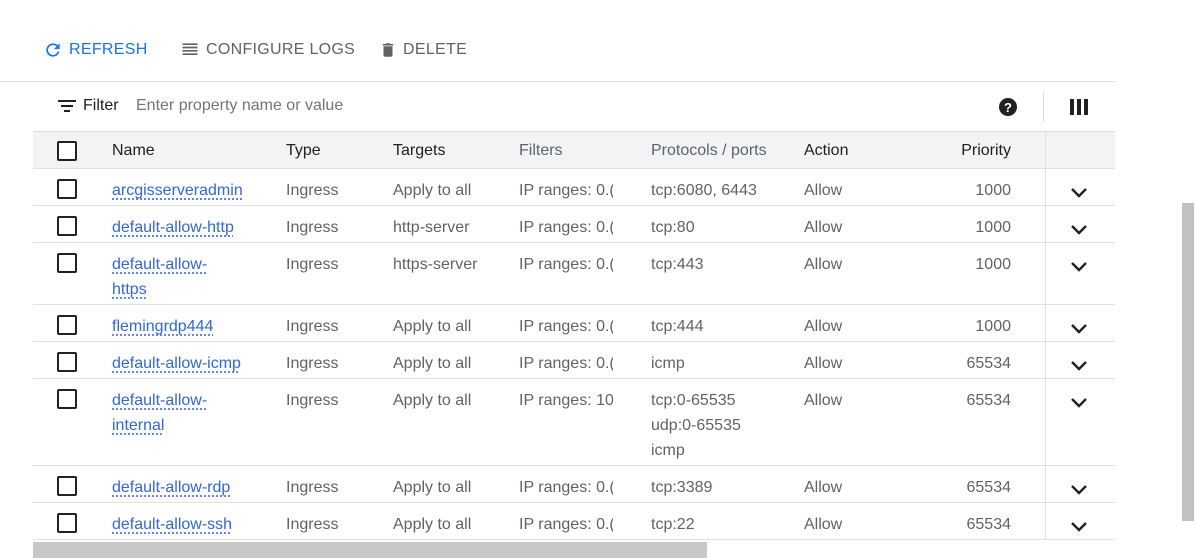 This screenshot has width=1196, height=558. Describe the element at coordinates (696, 425) in the screenshot. I see `rule-port-entry: udp:0-65535` at that location.